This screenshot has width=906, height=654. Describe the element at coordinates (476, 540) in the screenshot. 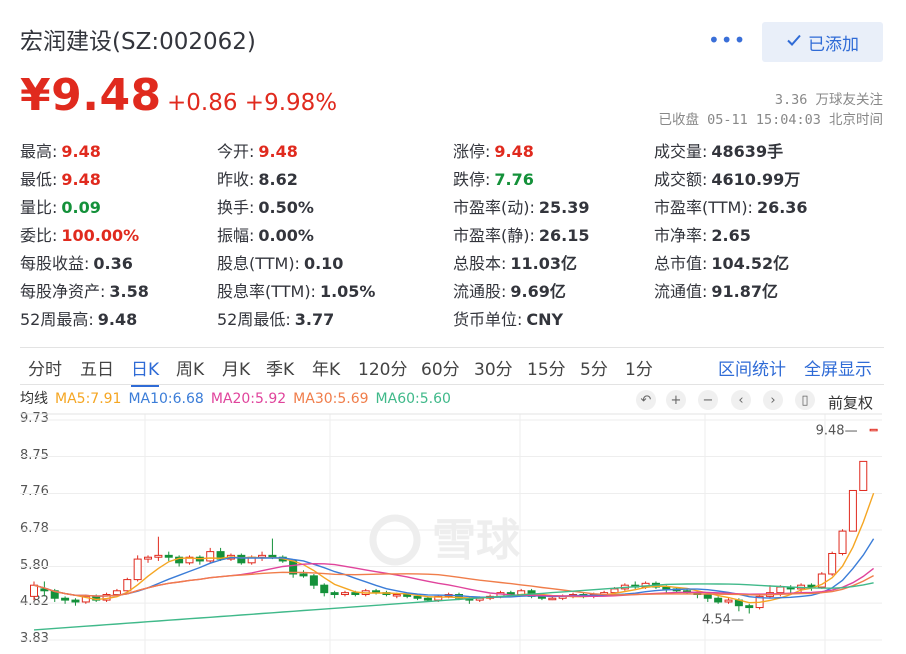

I see `watermark-text: 雪球` at that location.